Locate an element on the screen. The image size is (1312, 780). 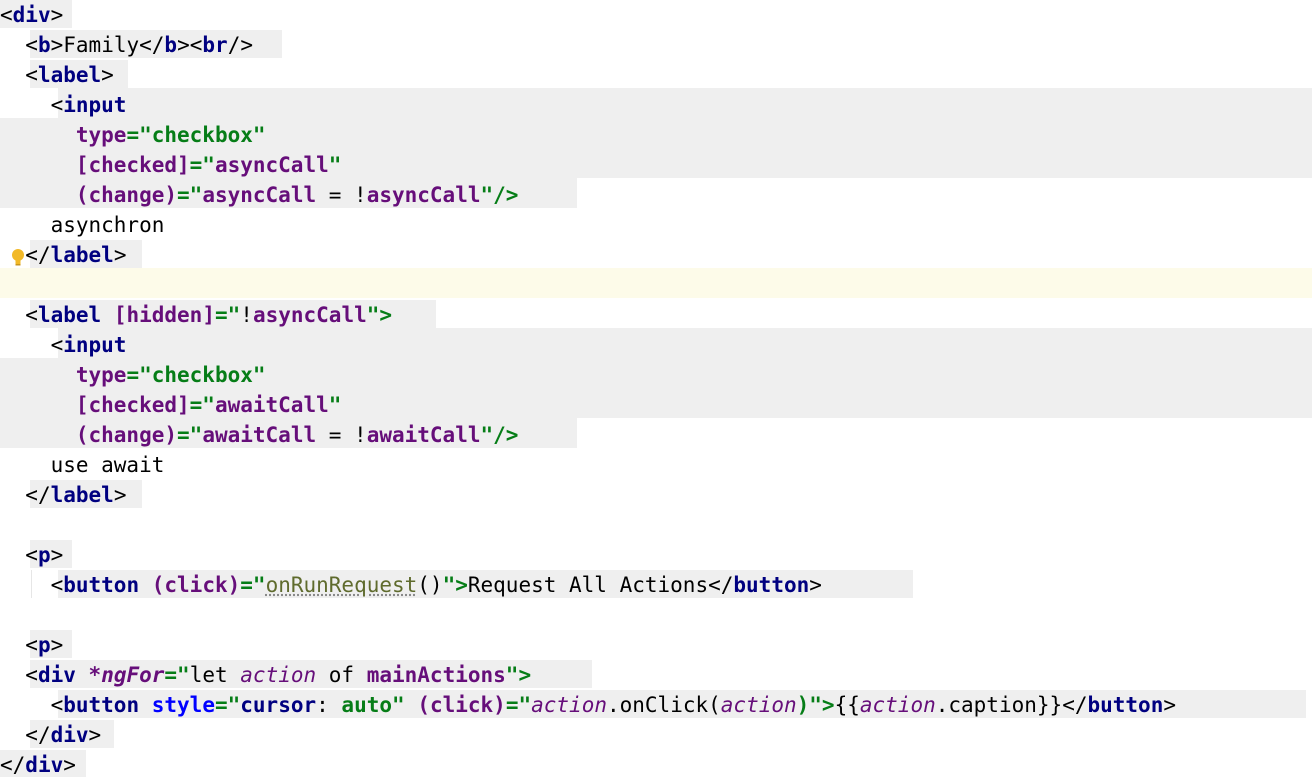
text-content: asynchron is located at coordinates (107, 225).